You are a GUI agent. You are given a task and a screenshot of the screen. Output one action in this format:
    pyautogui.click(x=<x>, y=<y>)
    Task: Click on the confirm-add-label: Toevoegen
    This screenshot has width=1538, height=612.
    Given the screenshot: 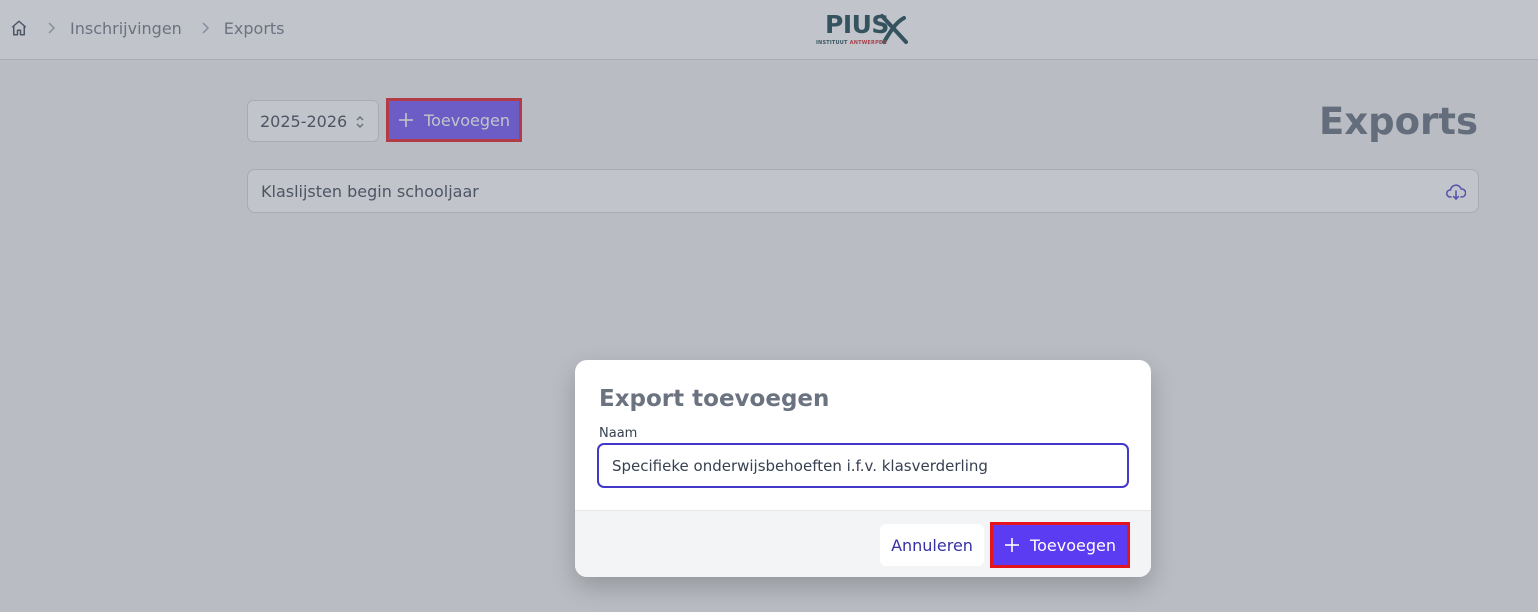 What is the action you would take?
    pyautogui.click(x=1073, y=545)
    